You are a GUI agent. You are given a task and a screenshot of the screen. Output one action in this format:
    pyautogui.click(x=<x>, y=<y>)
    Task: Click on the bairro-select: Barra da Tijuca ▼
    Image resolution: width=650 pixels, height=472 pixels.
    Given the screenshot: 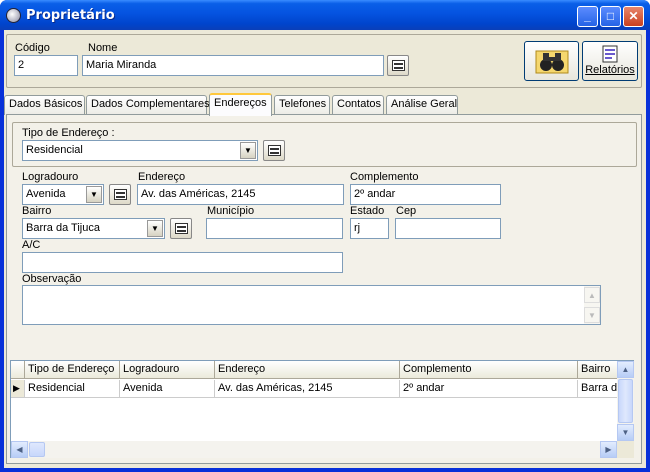 What is the action you would take?
    pyautogui.click(x=93, y=228)
    